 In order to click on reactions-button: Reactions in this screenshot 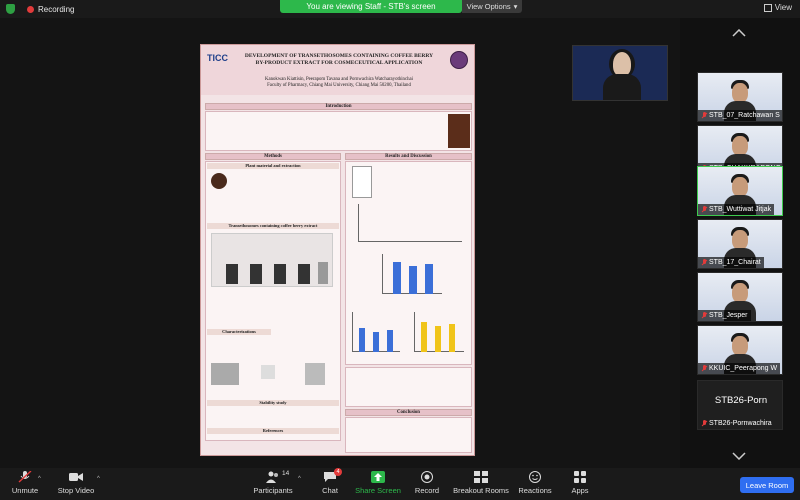, I will do `click(535, 483)`.